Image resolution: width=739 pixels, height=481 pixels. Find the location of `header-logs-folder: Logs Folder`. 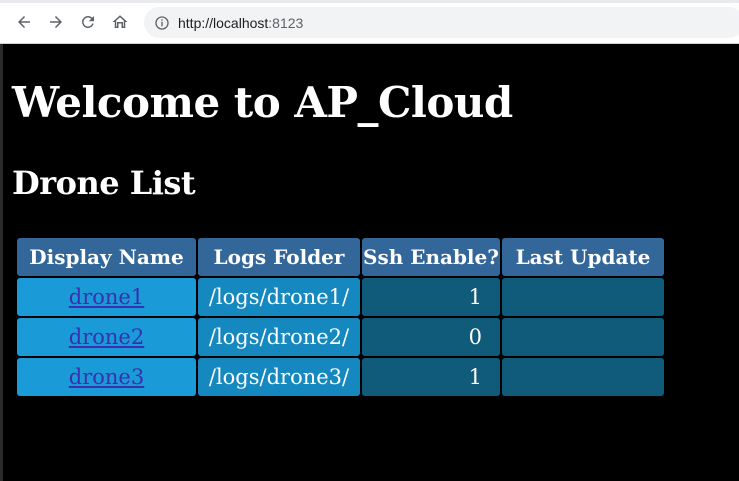

header-logs-folder: Logs Folder is located at coordinates (279, 257).